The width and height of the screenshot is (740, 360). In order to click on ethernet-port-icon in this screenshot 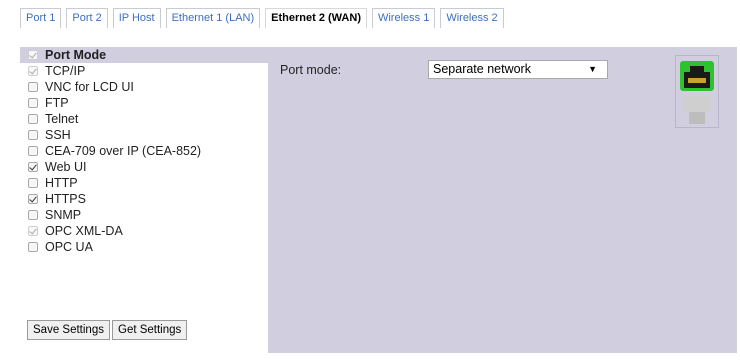, I will do `click(697, 91)`.